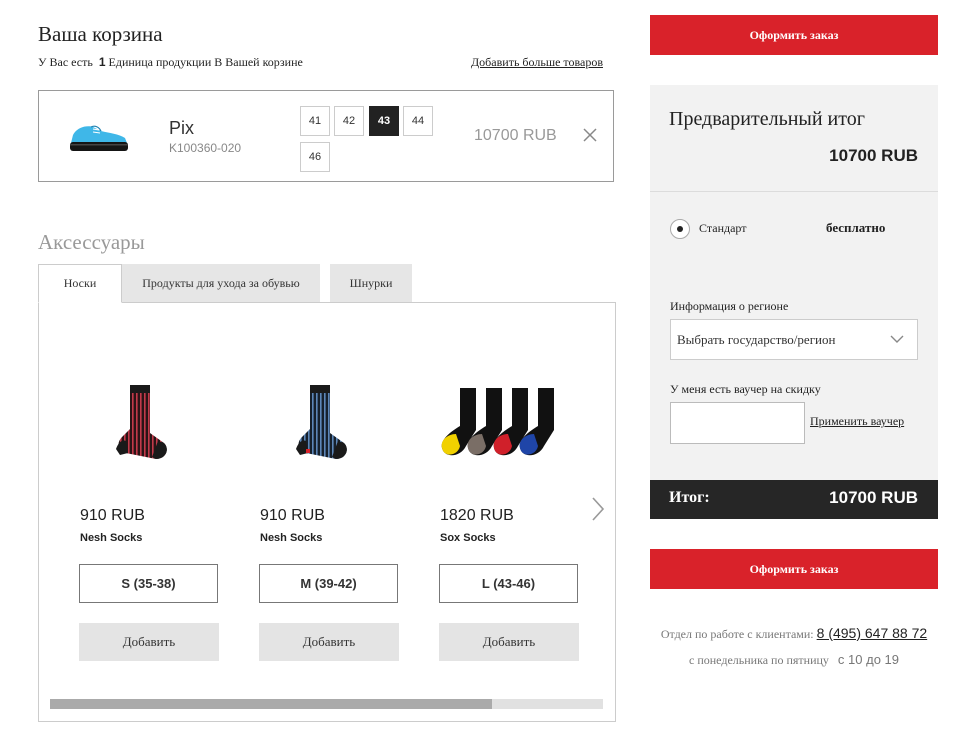  I want to click on customer-service-label: Отдел по работе с клиентами:, so click(737, 634).